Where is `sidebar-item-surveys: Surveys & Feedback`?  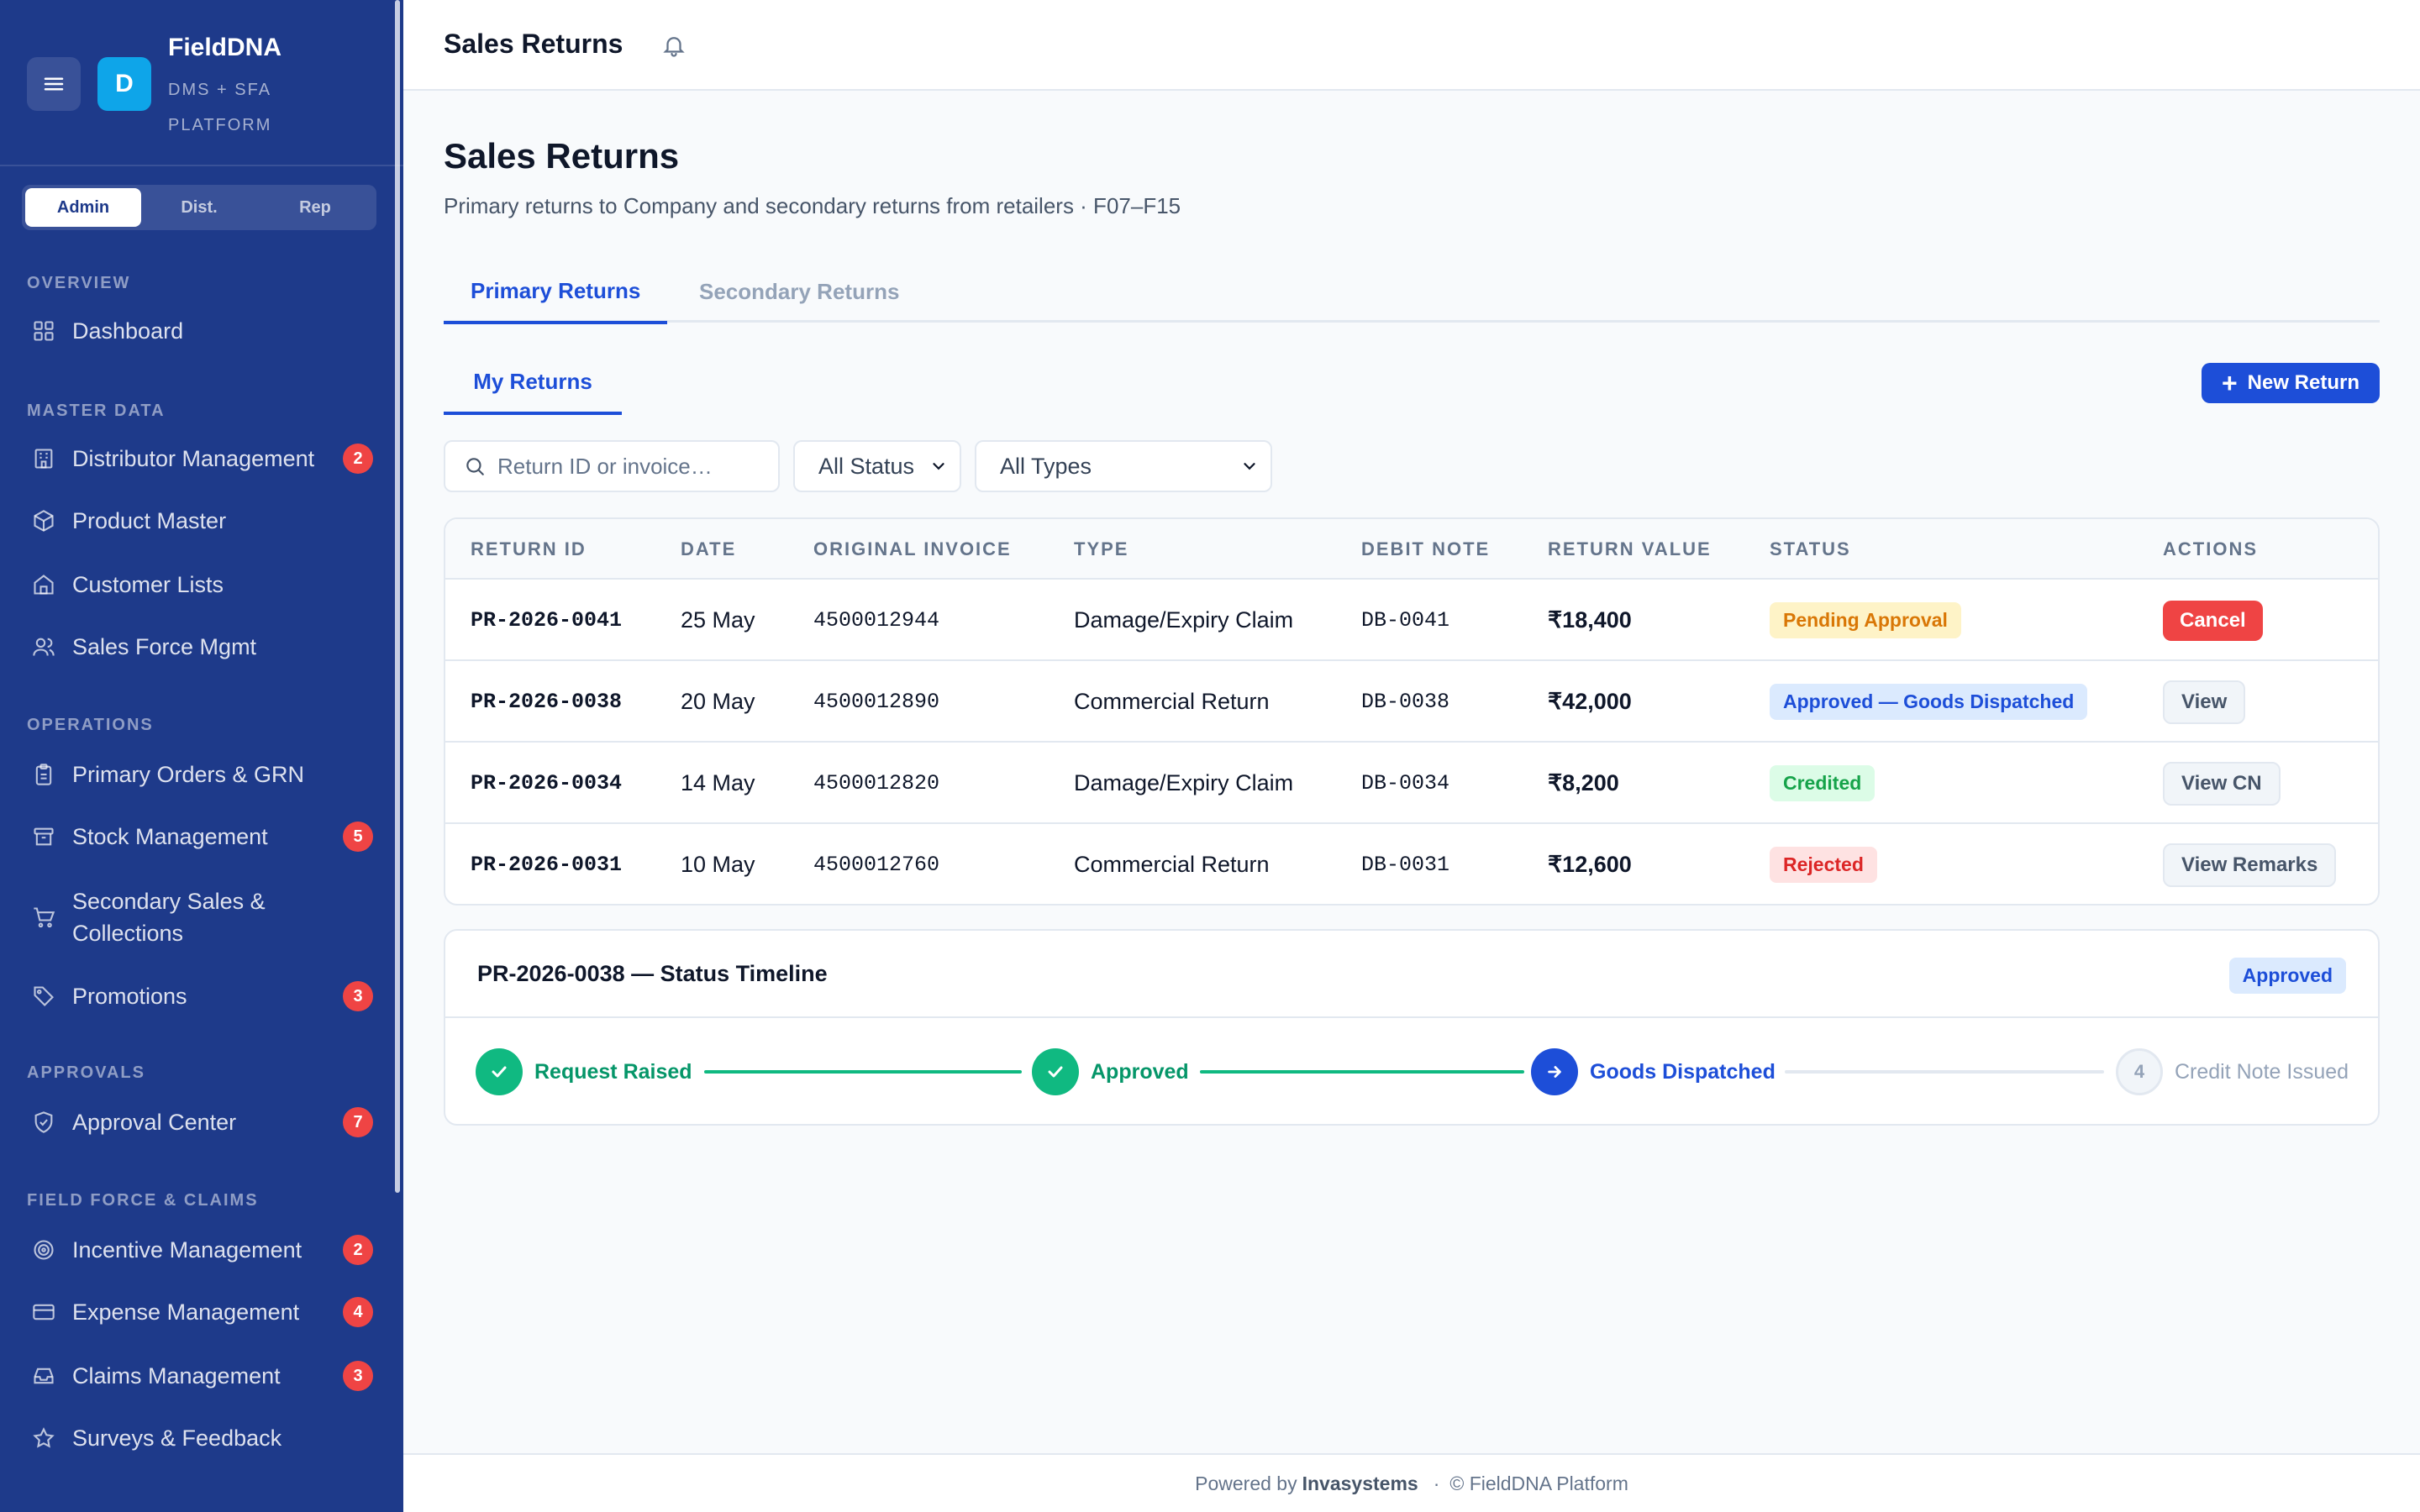
sidebar-item-surveys: Surveys & Feedback is located at coordinates (200, 1438).